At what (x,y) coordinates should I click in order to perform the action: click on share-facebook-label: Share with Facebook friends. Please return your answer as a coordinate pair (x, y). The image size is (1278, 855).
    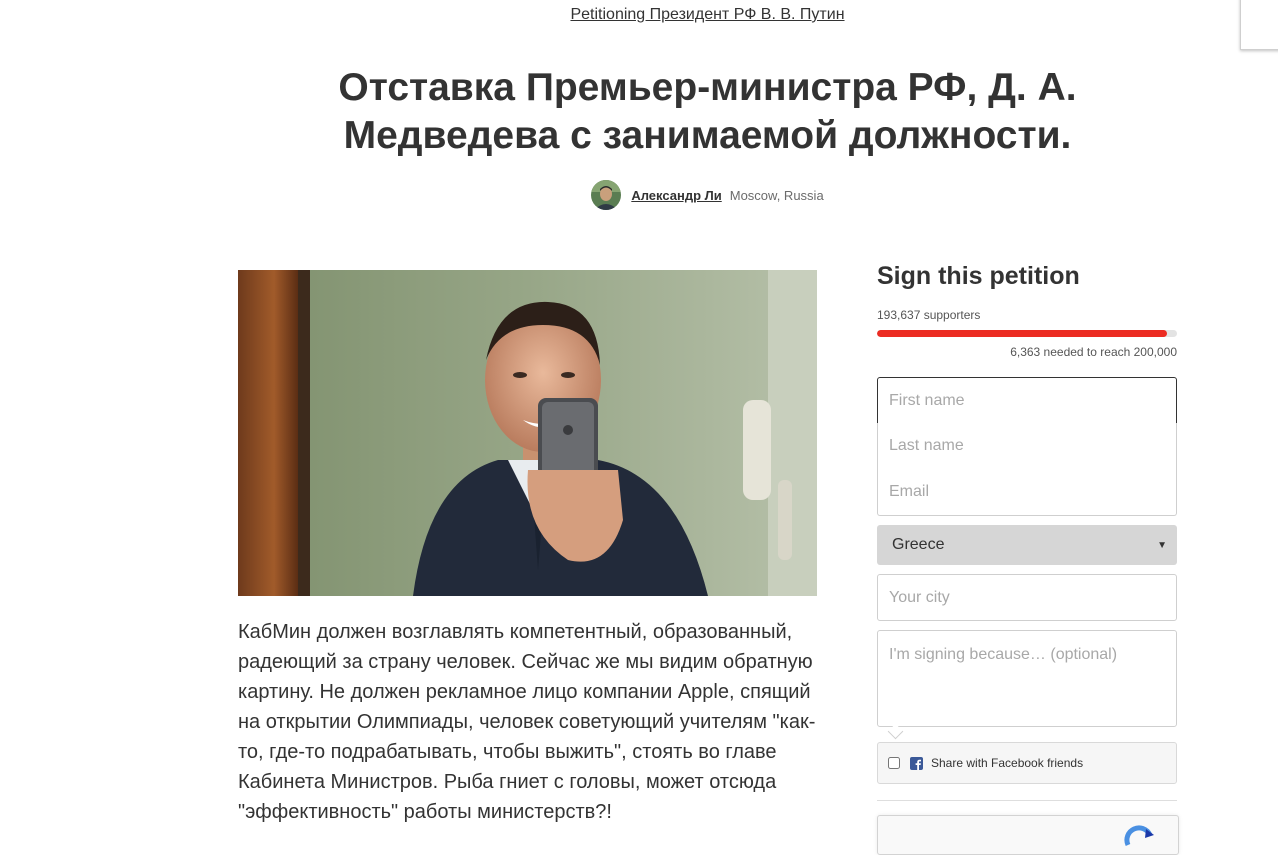
    Looking at the image, I should click on (1007, 763).